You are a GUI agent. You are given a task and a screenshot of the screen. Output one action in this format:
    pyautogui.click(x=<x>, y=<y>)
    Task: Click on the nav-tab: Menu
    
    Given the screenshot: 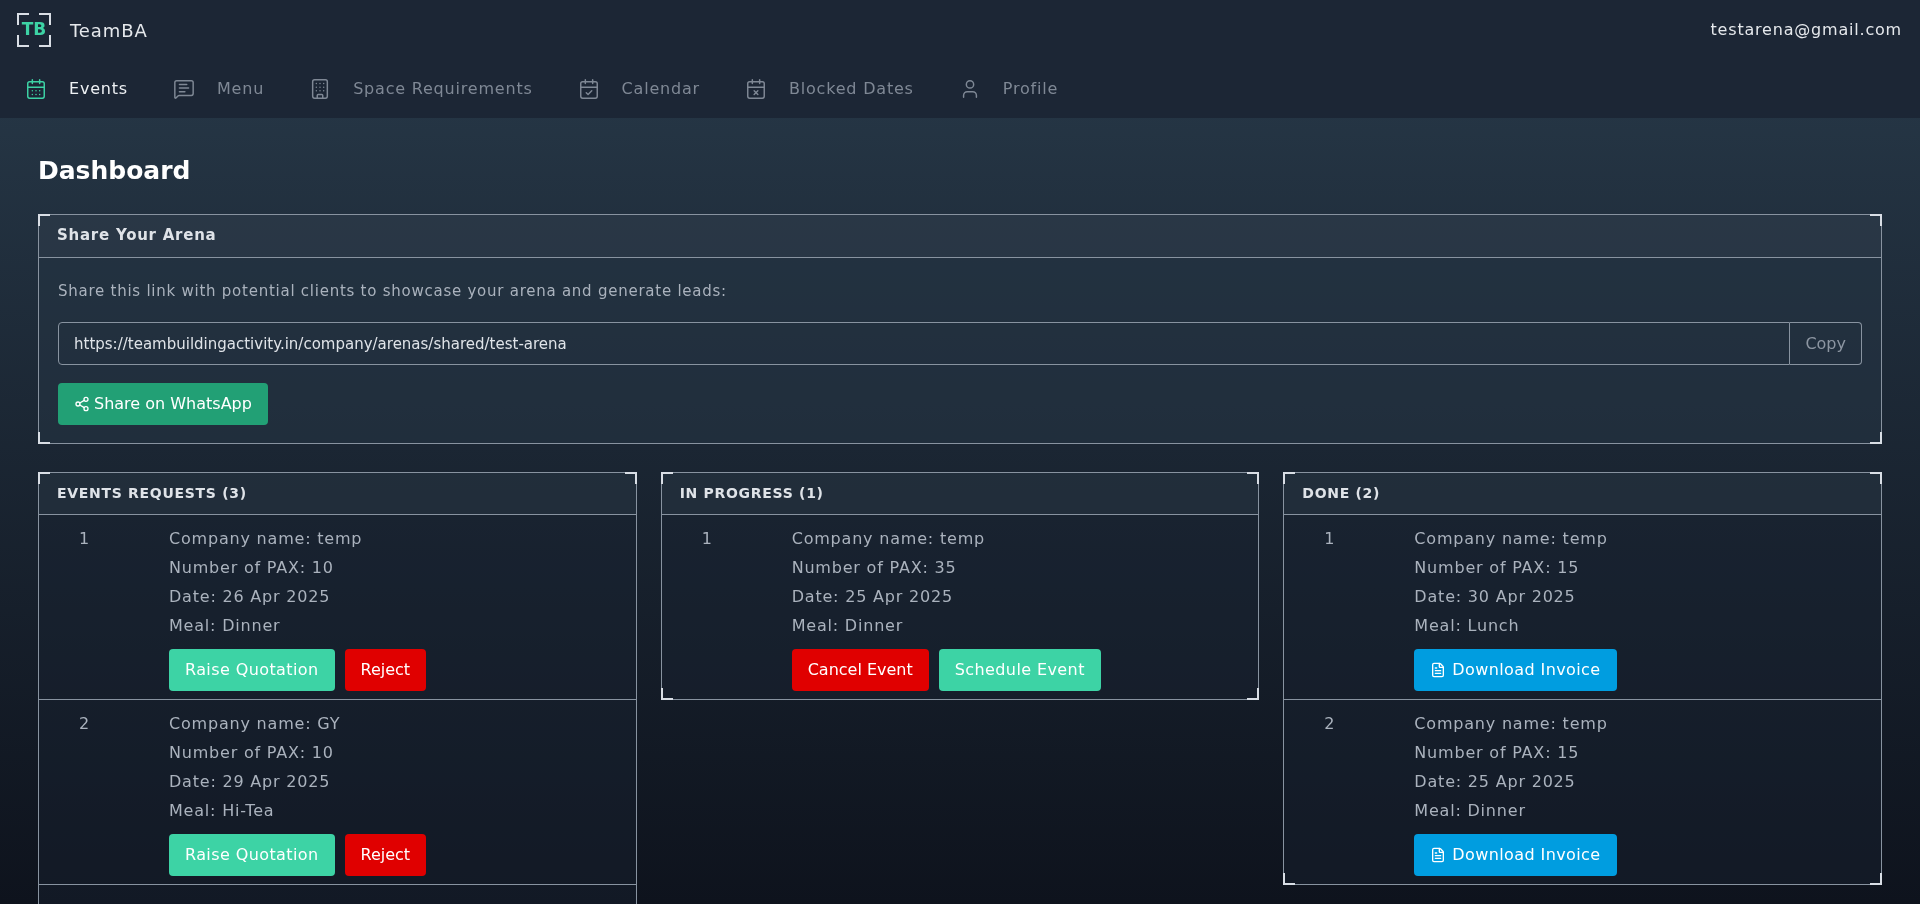 What is the action you would take?
    pyautogui.click(x=219, y=89)
    